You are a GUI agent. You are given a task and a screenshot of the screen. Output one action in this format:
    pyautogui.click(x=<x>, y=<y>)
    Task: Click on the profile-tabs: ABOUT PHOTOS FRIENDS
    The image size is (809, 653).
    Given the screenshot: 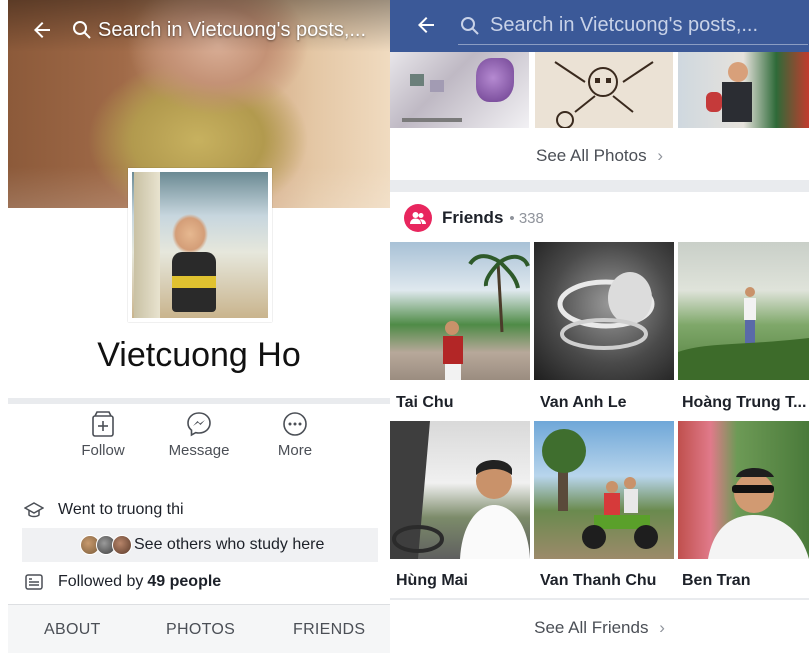 What is the action you would take?
    pyautogui.click(x=199, y=628)
    